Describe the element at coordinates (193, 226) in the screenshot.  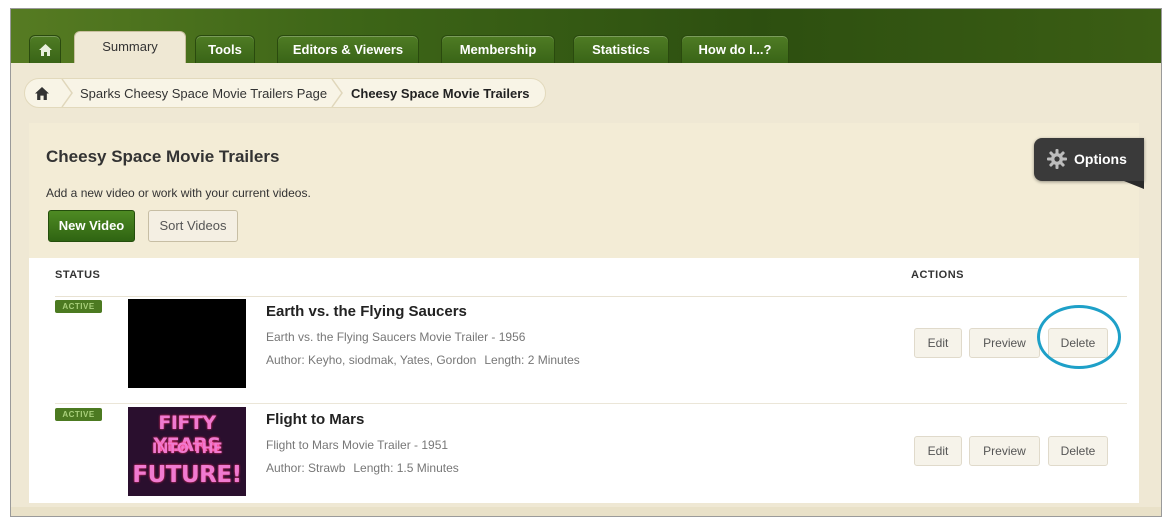
I see `sort-videos-button: Sort Videos` at that location.